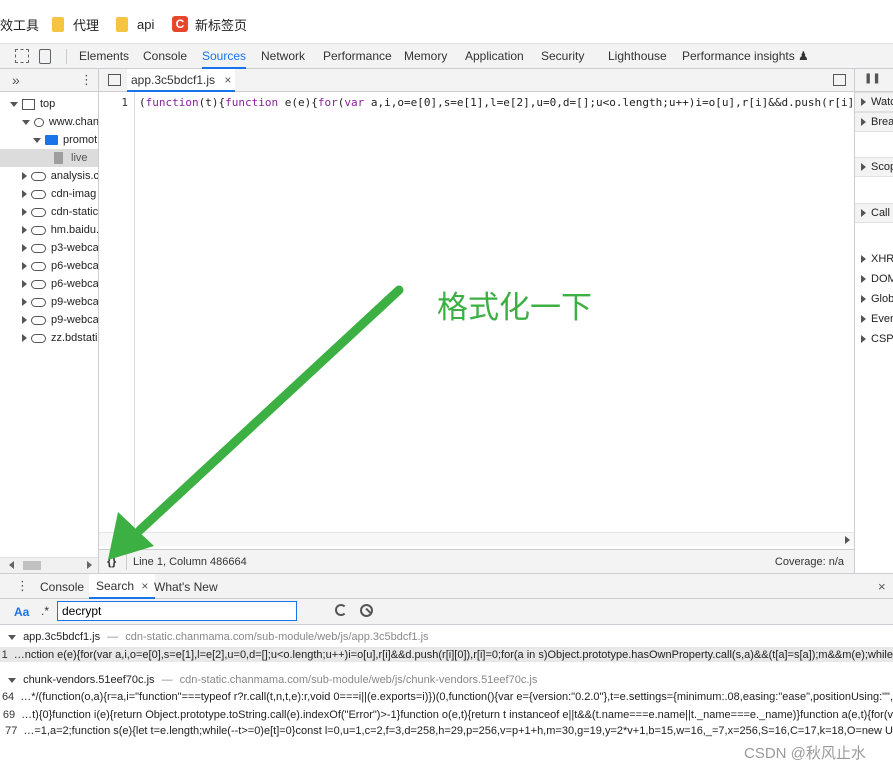 The image size is (893, 770). I want to click on annotation-text: 格式化一下, so click(514, 308).